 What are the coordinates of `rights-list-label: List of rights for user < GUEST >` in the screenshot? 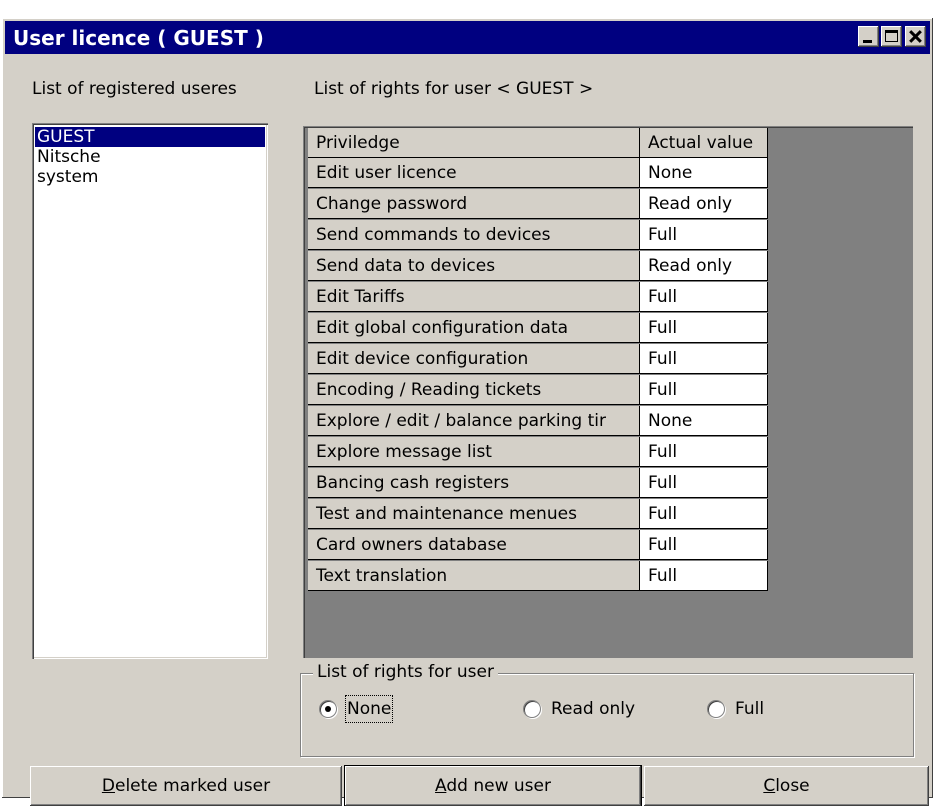 It's located at (454, 89).